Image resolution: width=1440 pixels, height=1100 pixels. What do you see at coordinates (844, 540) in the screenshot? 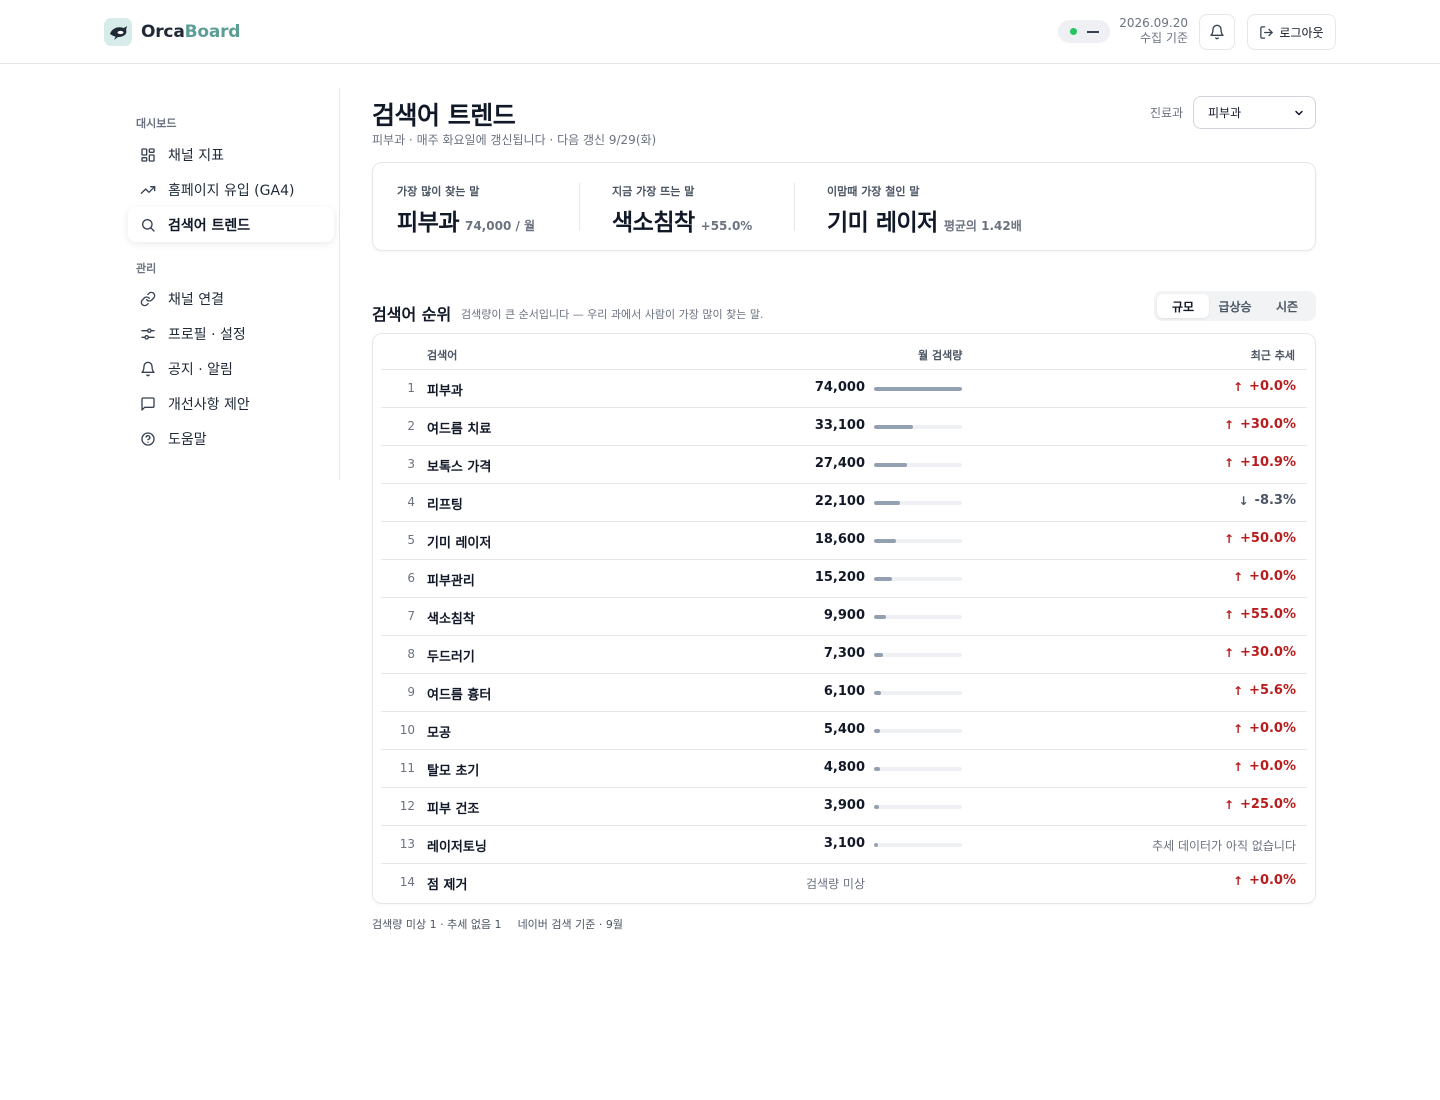
I see `table-row: 5 기미 레이저 18,600 ↑ +50.0%` at bounding box center [844, 540].